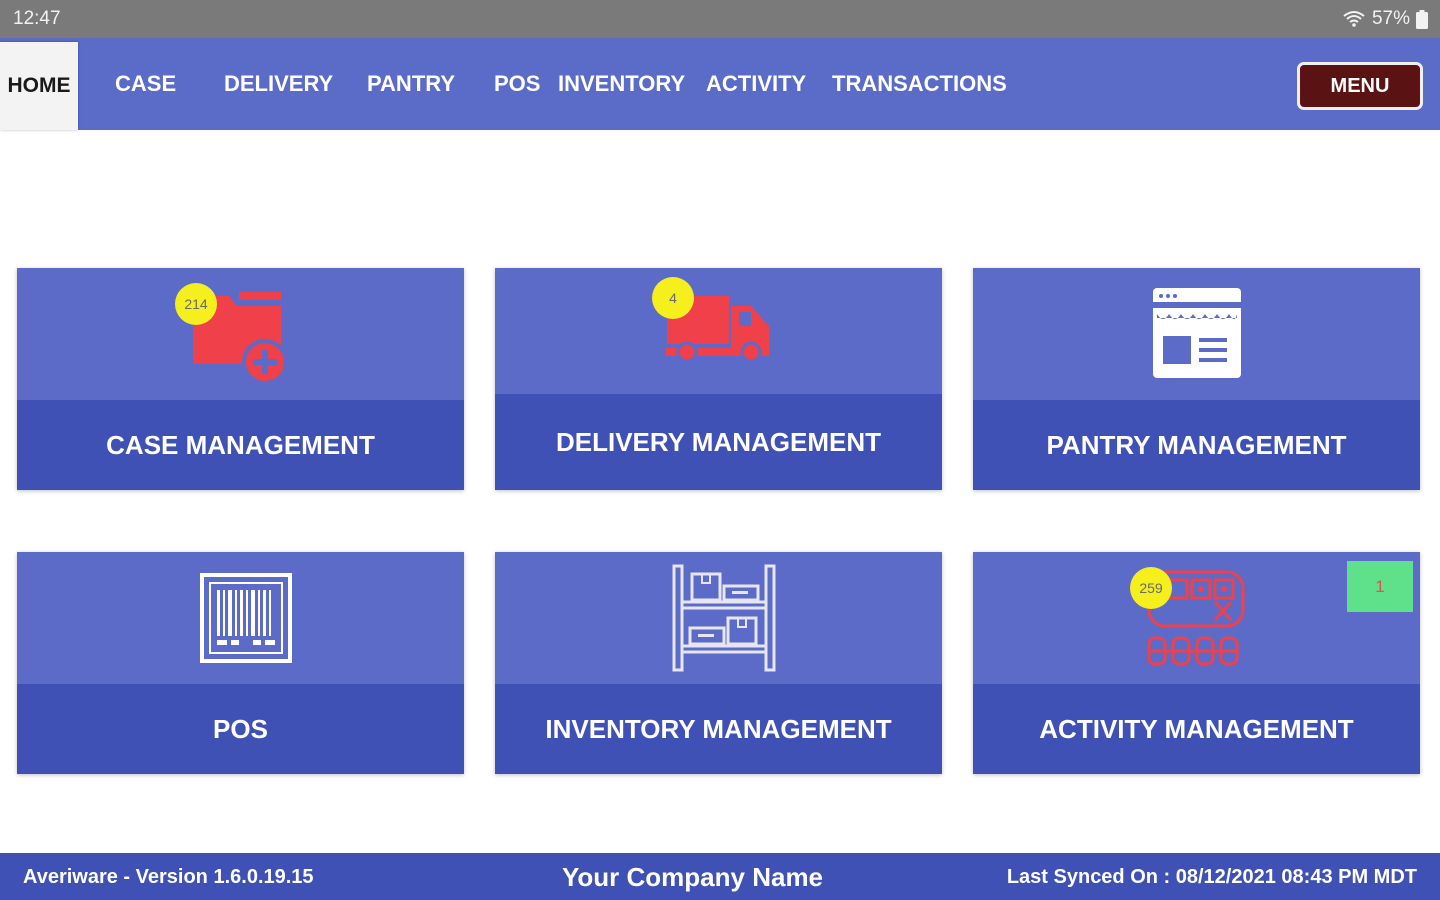  Describe the element at coordinates (240, 729) in the screenshot. I see `tile-label: POS` at that location.